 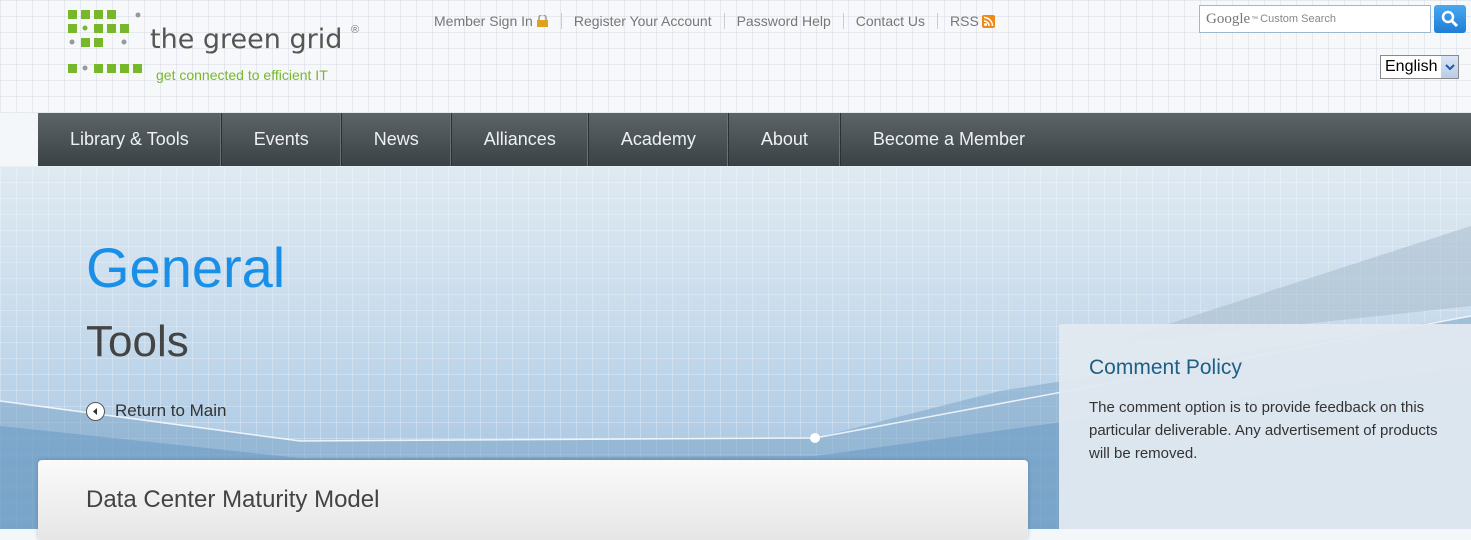 What do you see at coordinates (105, 41) in the screenshot?
I see `grid-logo-icon` at bounding box center [105, 41].